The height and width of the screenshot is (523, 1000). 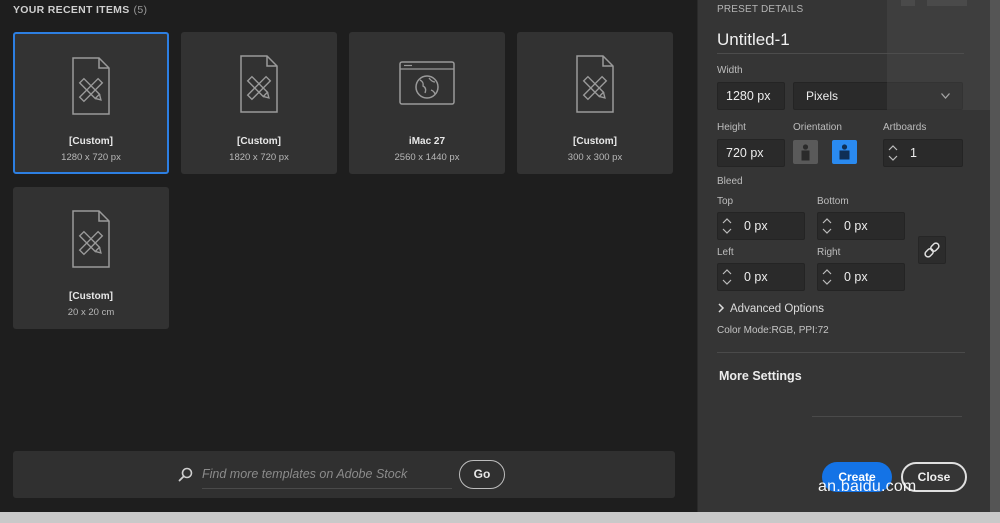 I want to click on bleed-right-field: 0 px, so click(x=861, y=277).